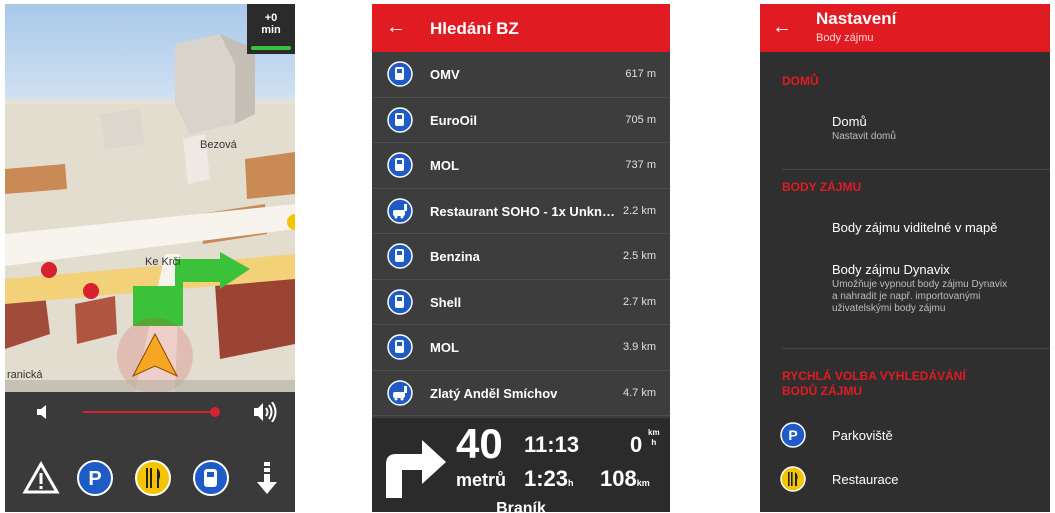  What do you see at coordinates (521, 348) in the screenshot?
I see `list-item: MOL 3.9 km` at bounding box center [521, 348].